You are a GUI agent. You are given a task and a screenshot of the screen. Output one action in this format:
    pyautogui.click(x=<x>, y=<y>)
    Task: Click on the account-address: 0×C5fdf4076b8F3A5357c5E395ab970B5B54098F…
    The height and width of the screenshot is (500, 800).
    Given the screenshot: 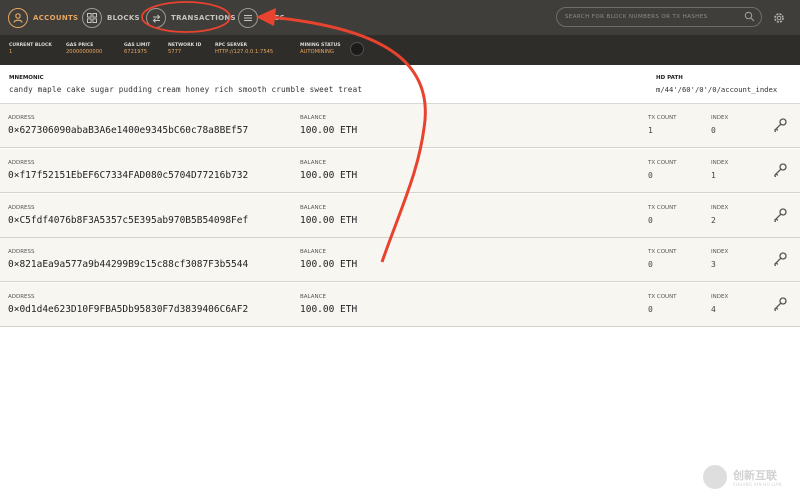 What is the action you would take?
    pyautogui.click(x=128, y=220)
    